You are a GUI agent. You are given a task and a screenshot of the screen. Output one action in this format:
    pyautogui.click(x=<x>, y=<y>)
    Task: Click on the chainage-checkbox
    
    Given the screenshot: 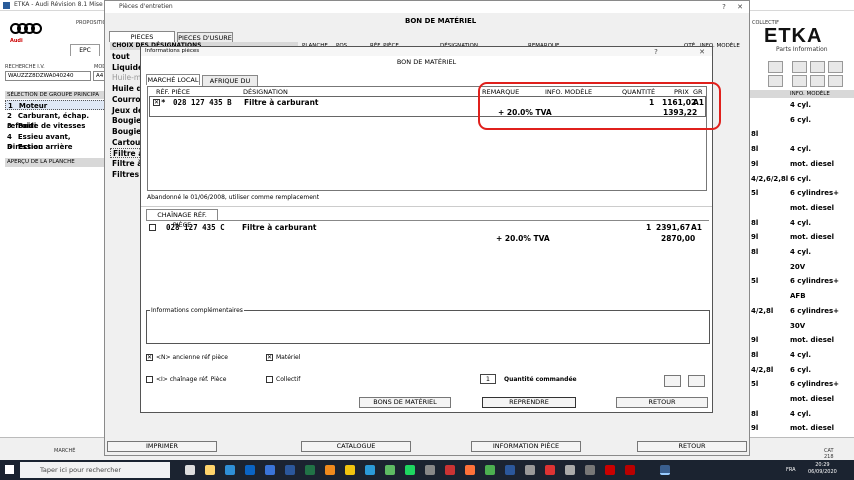 What is the action you would take?
    pyautogui.click(x=149, y=379)
    